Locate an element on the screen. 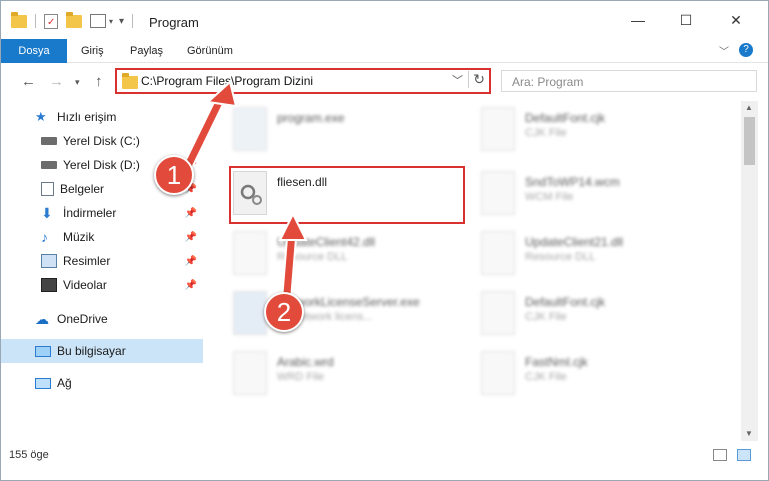  sidebar-item-label: Yerel Disk (D:) is located at coordinates (101, 165).